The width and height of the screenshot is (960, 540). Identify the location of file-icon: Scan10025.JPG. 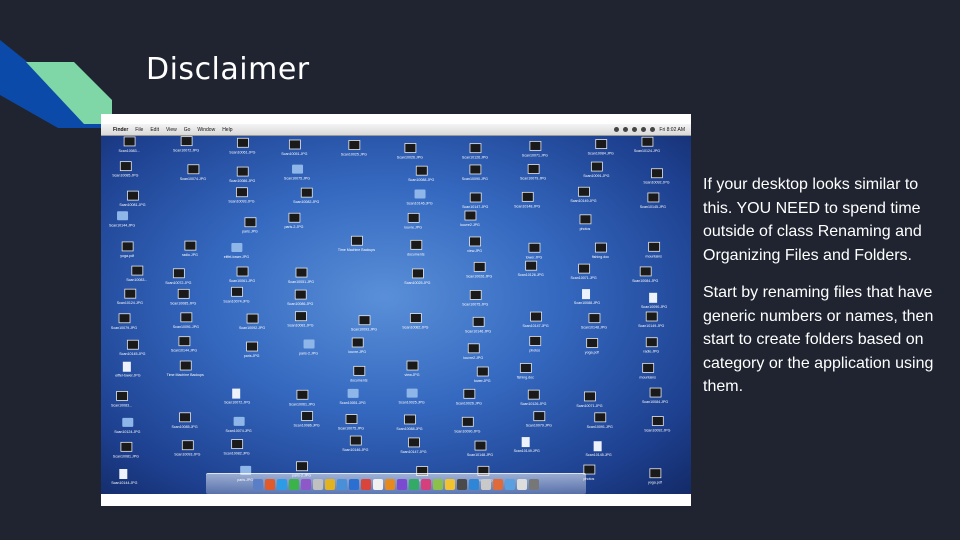
(412, 396).